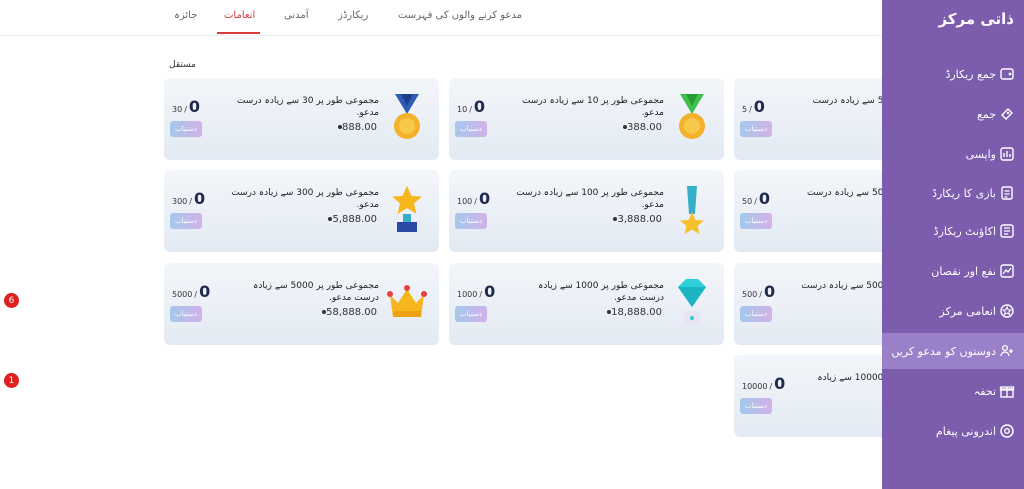 The height and width of the screenshot is (489, 1024). I want to click on sidebar-item-deposit: جمع, so click(953, 114).